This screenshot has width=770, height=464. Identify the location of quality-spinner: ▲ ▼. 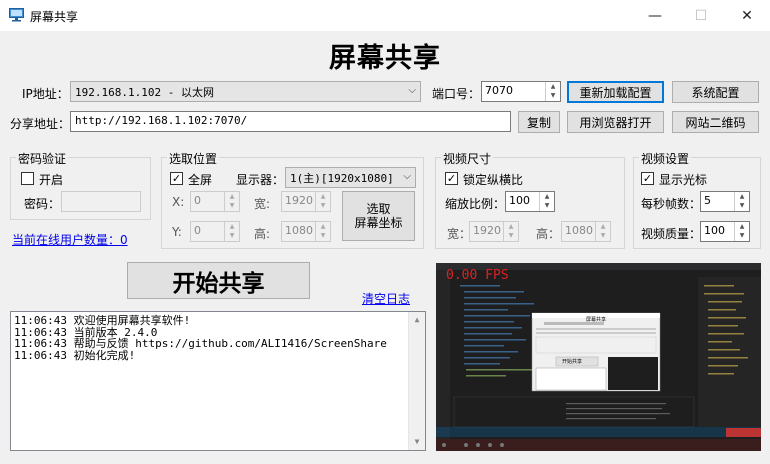
(741, 231).